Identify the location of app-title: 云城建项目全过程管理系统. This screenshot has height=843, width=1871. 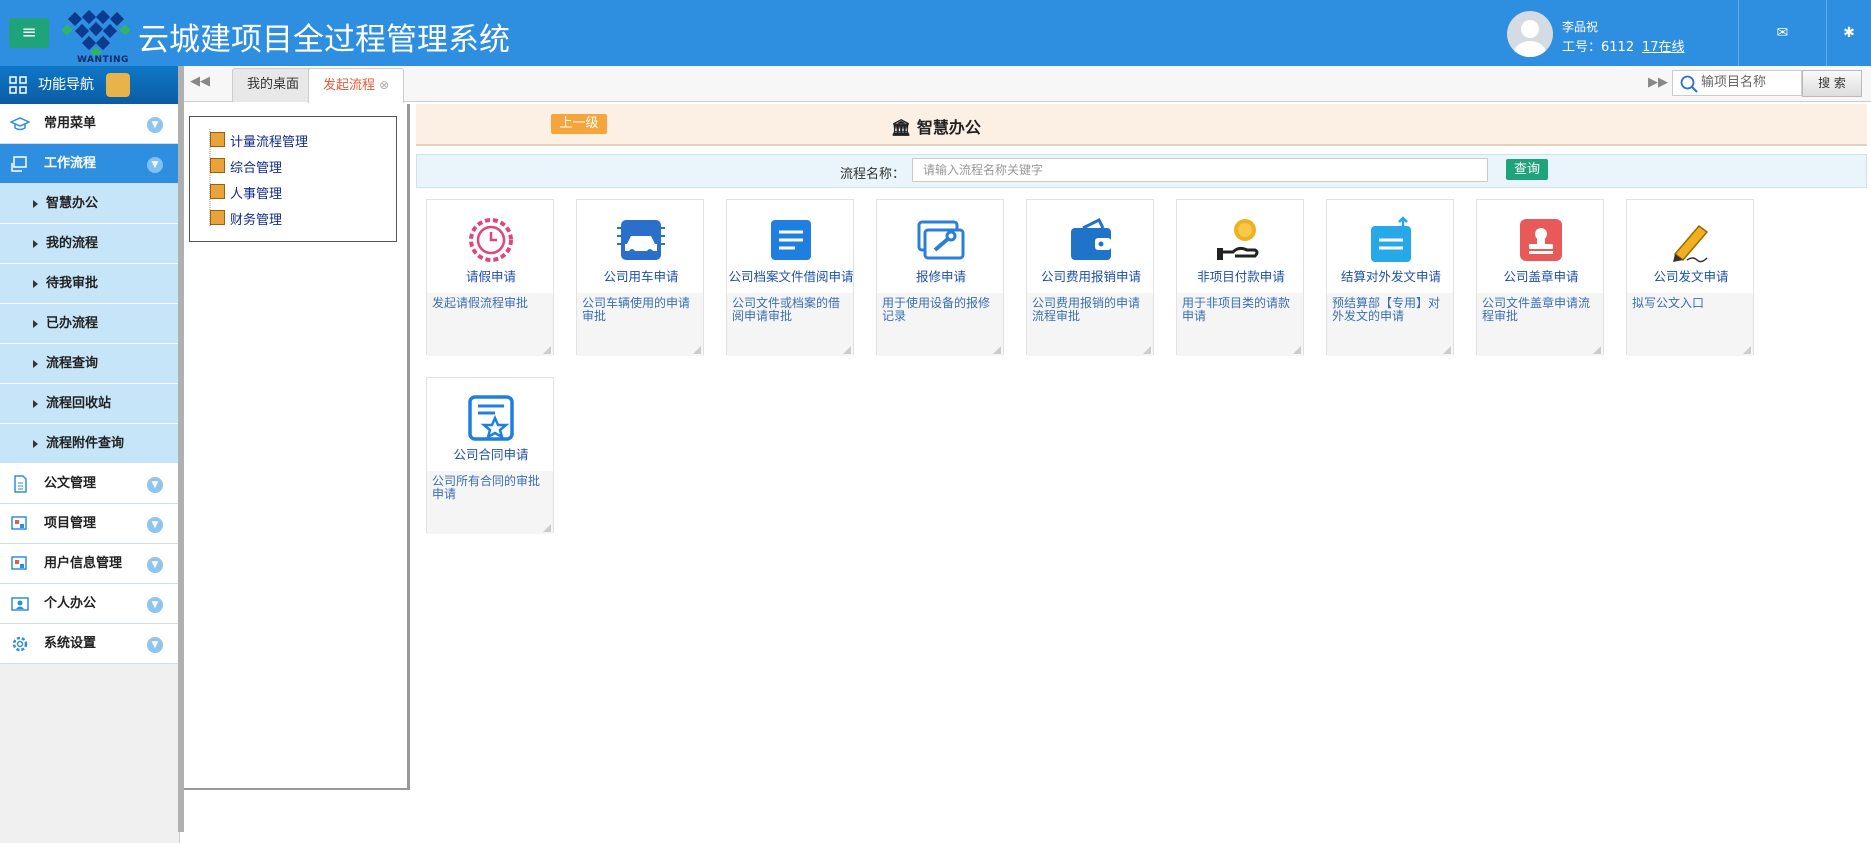
(324, 40).